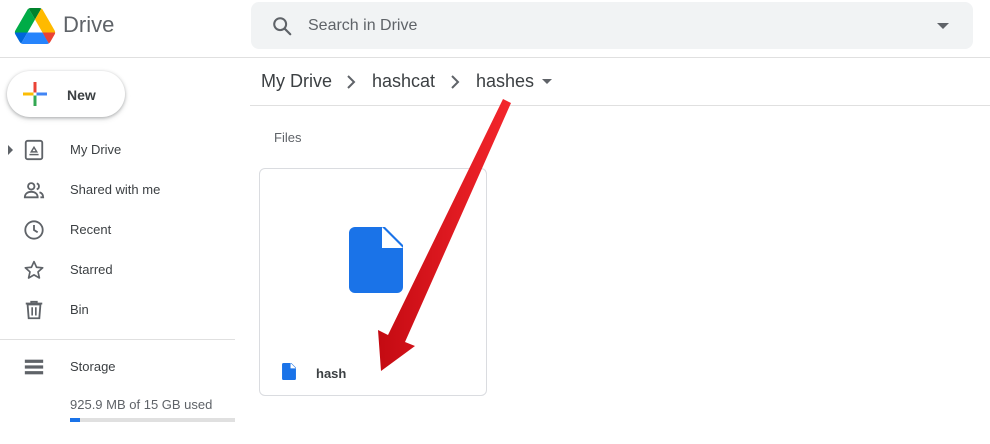  Describe the element at coordinates (362, 26) in the screenshot. I see `search-input: Search in Drive` at that location.